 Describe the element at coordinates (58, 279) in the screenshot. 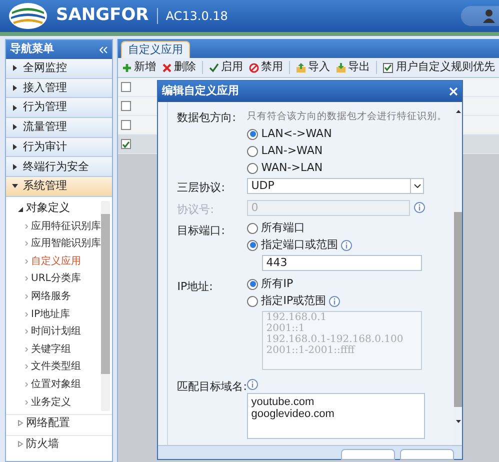

I see `tree-item: URL分类库` at that location.